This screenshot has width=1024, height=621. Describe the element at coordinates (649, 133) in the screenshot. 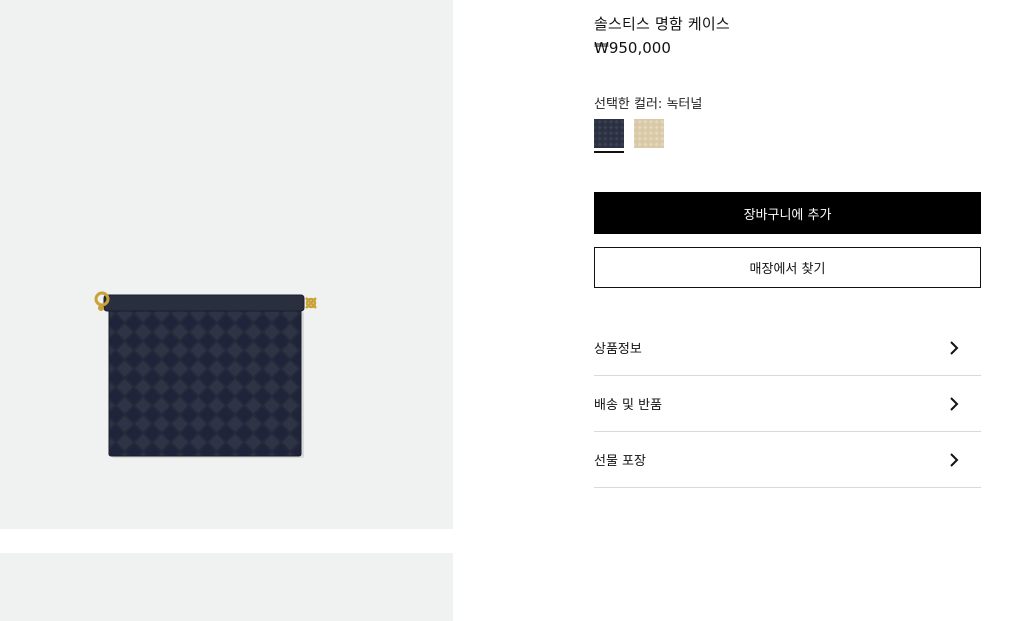

I see `color-swatch-beige` at that location.